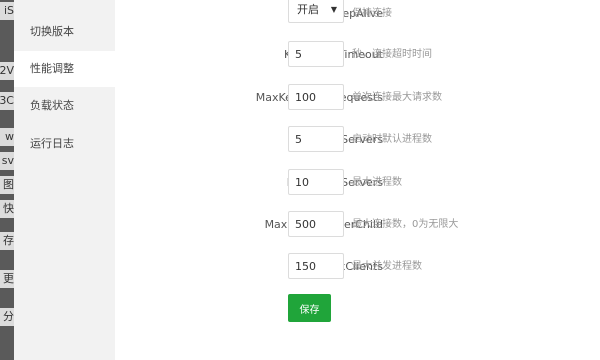  I want to click on field-hint: 单次连接最大请求数, so click(397, 97).